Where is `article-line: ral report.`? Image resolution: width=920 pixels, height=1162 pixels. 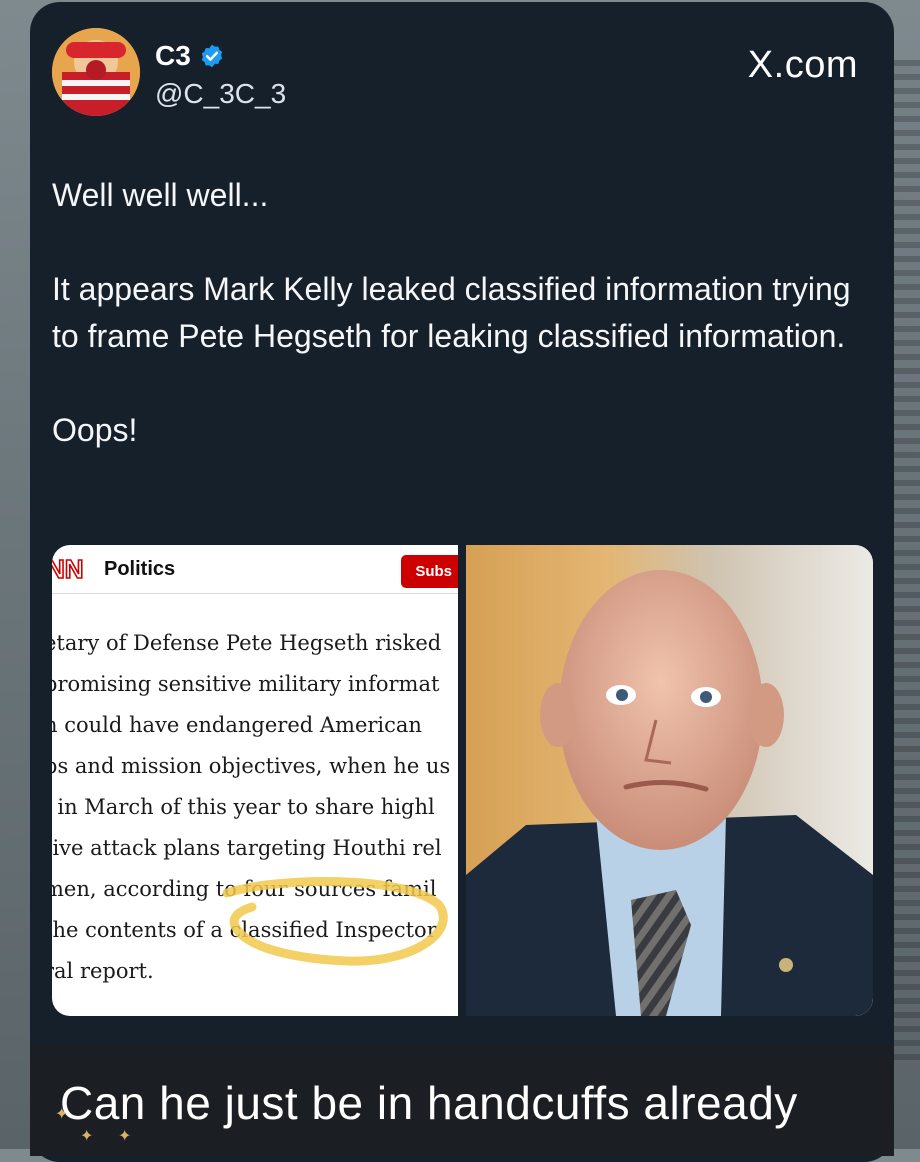
article-line: ral report. is located at coordinates (103, 971).